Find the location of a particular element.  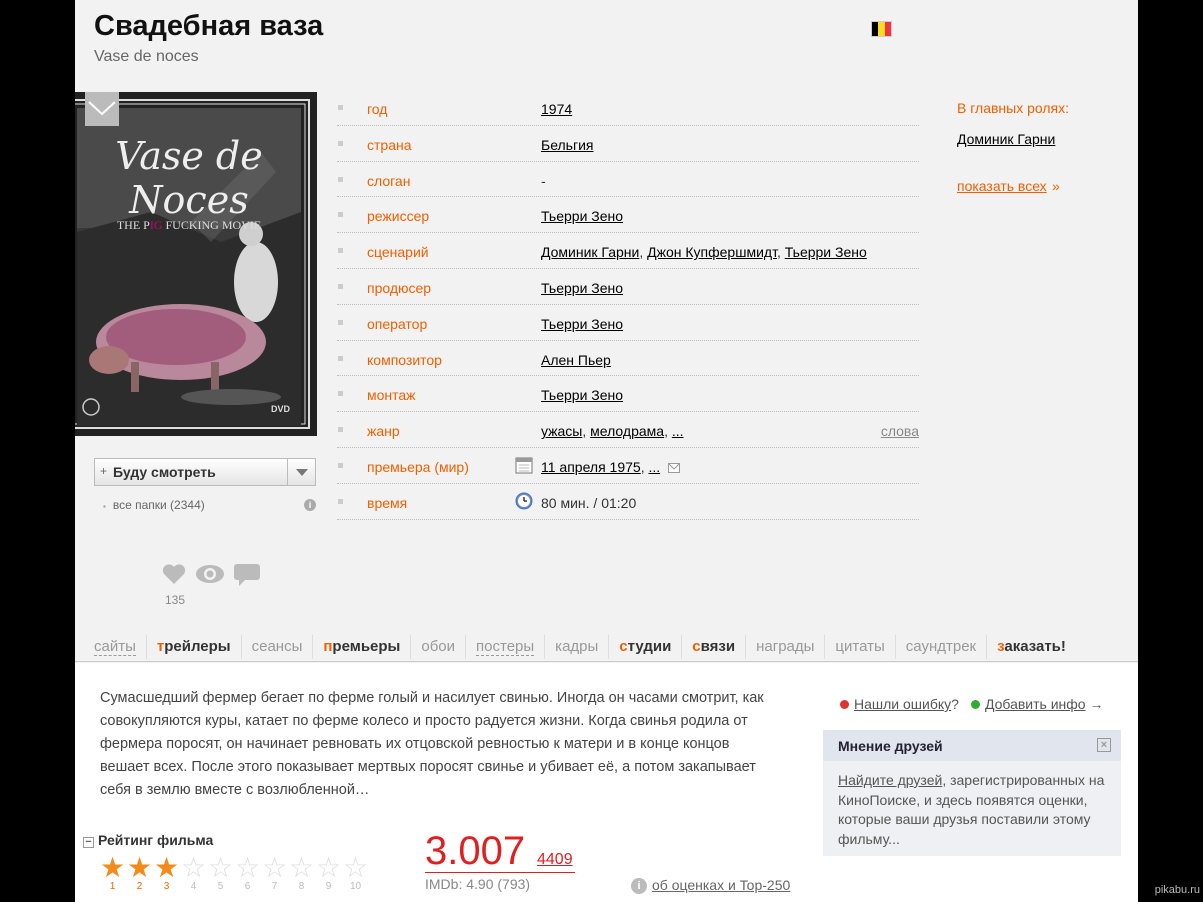

tab-order: заказать! is located at coordinates (1031, 646).